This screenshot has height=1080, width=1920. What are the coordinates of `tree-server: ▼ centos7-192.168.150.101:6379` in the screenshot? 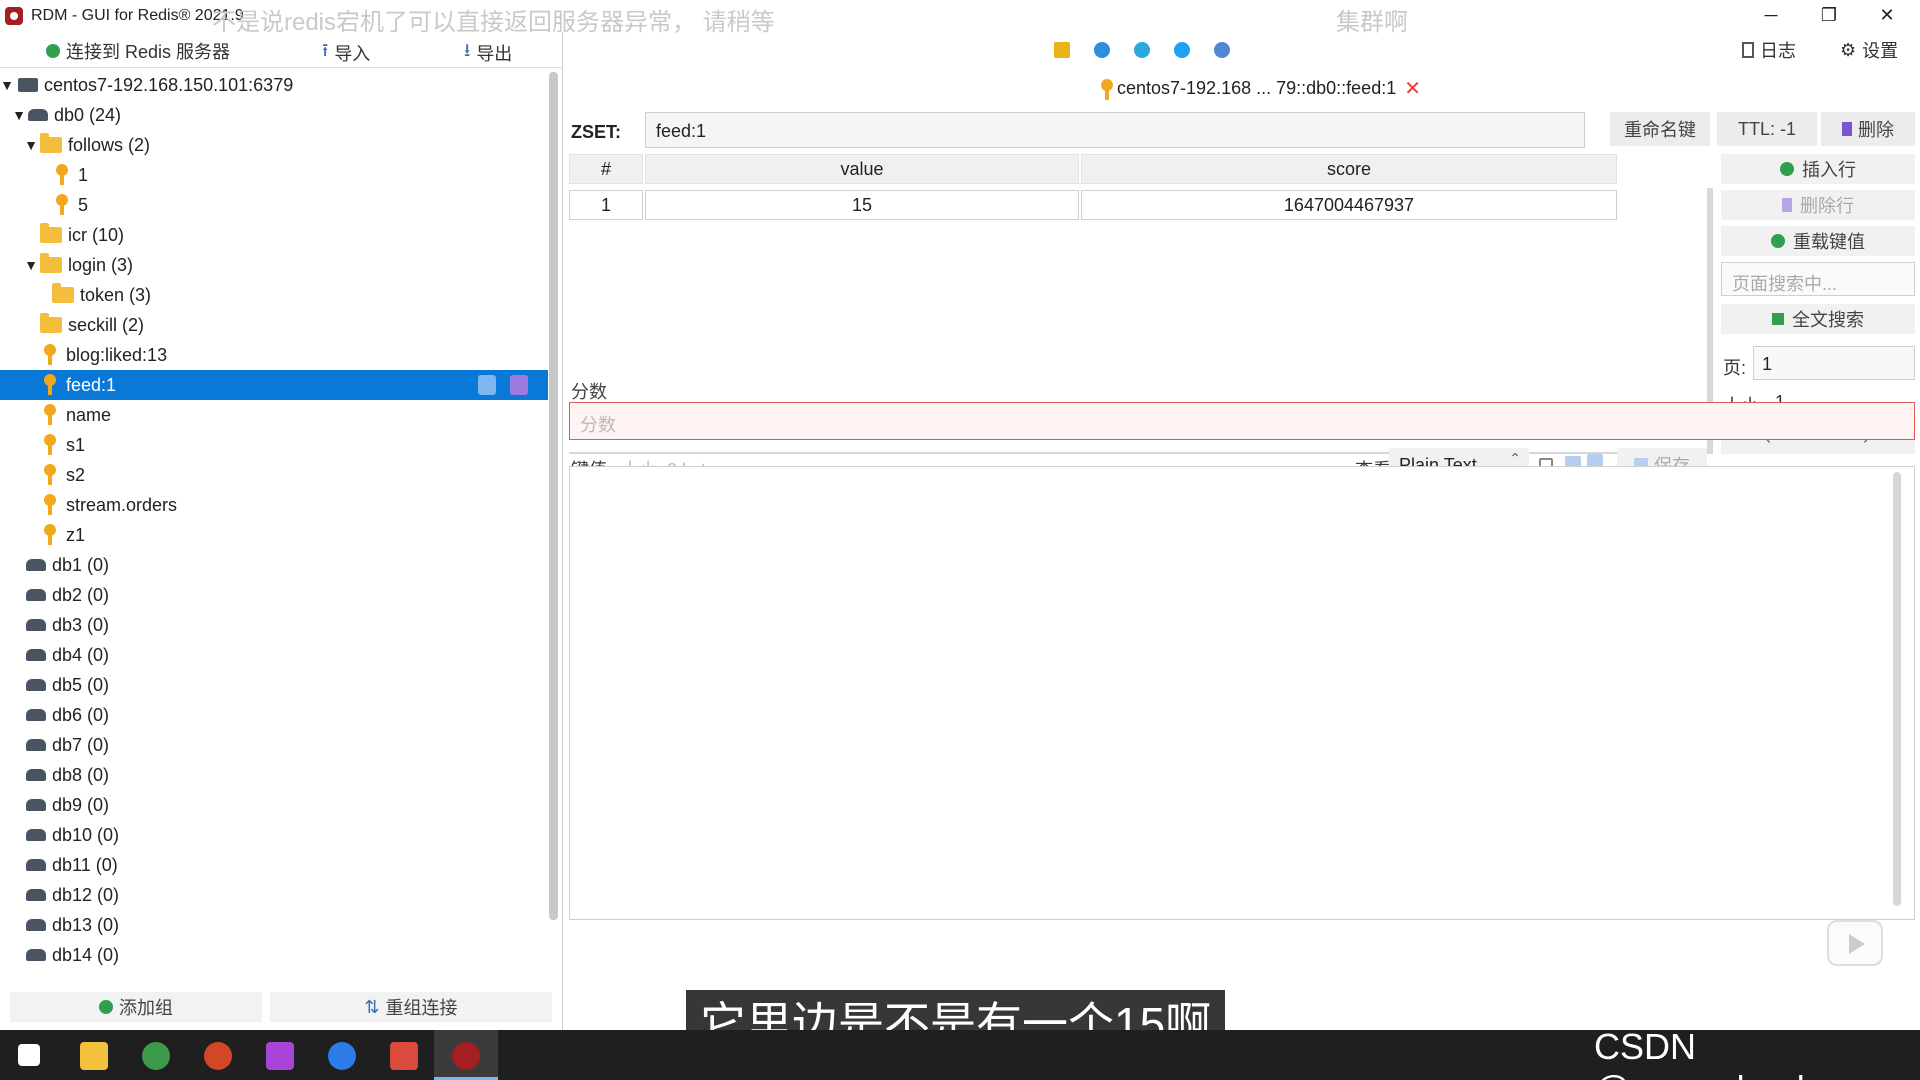 It's located at (274, 85).